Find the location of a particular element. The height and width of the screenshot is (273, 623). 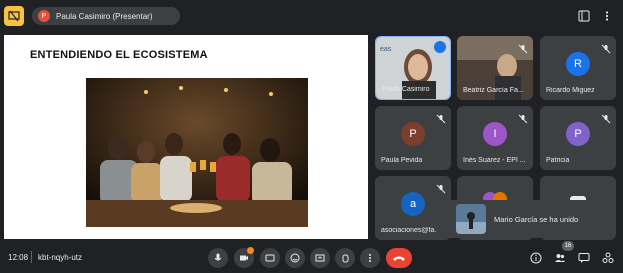

presentation-icon is located at coordinates (14, 16).